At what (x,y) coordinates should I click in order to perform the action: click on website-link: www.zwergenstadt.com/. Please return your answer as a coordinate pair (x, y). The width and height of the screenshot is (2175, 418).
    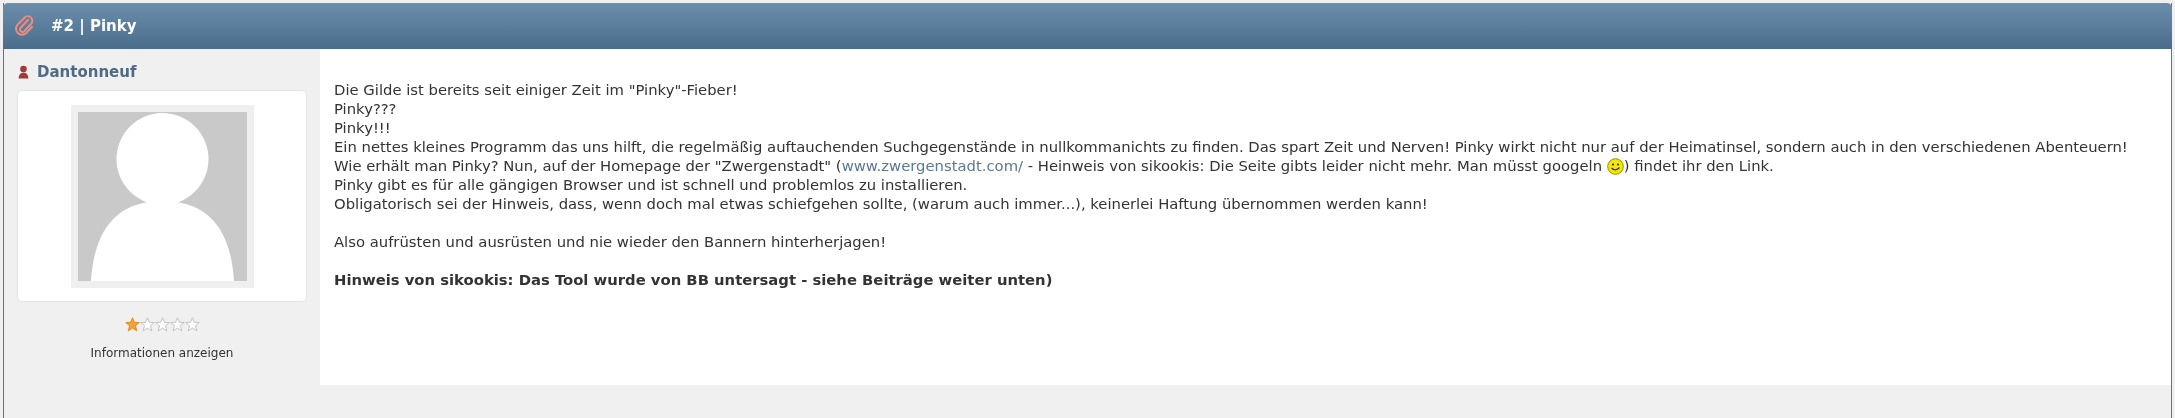
    Looking at the image, I should click on (932, 165).